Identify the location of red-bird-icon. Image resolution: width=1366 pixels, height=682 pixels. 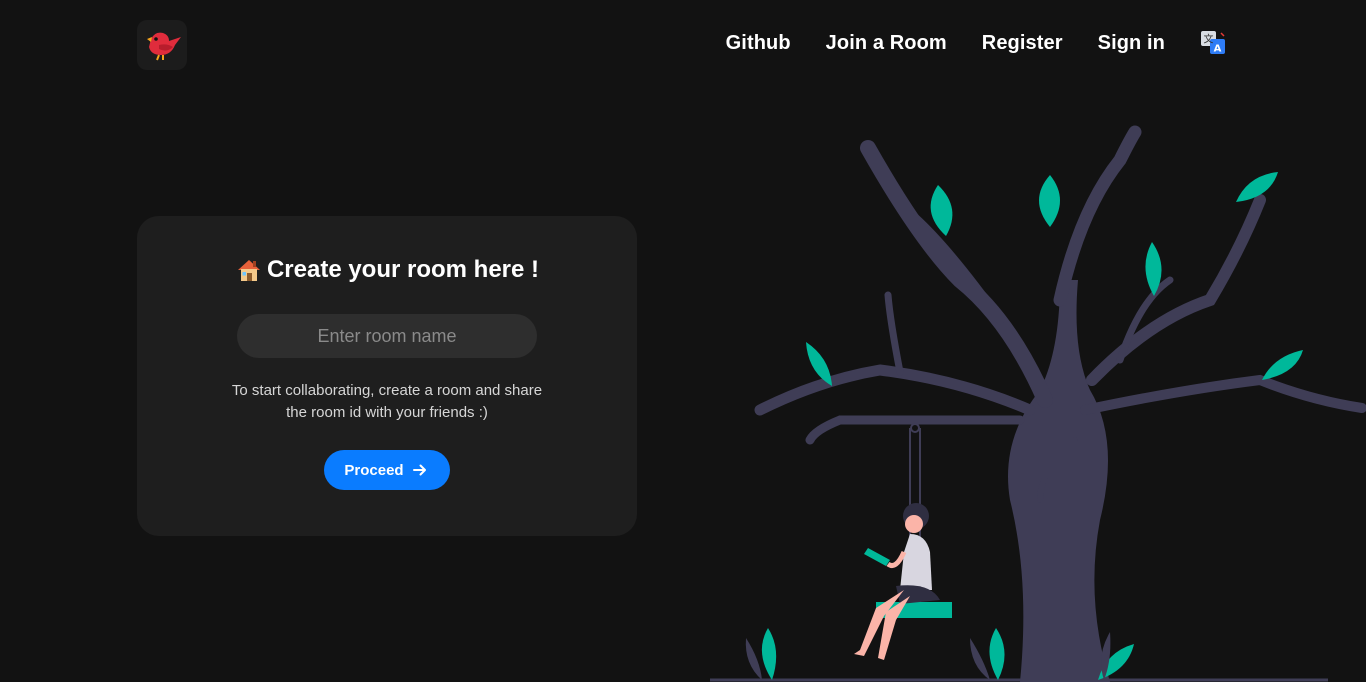
(164, 46).